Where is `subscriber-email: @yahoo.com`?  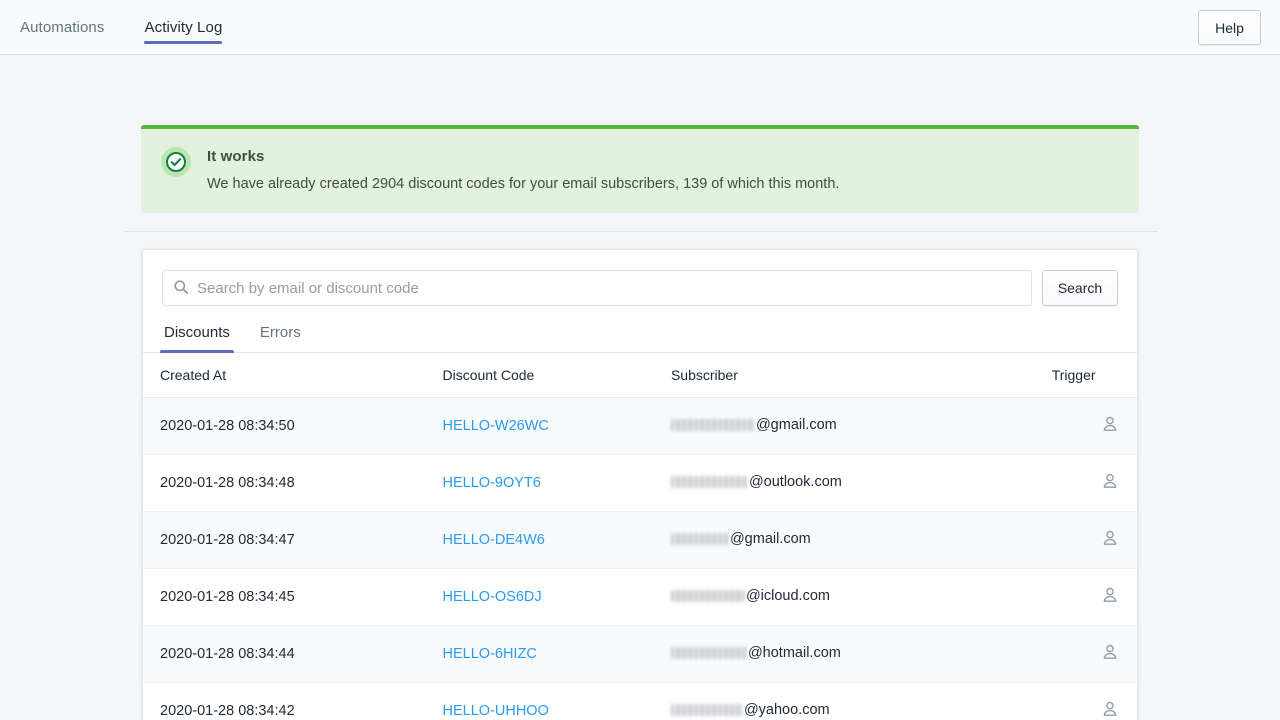 subscriber-email: @yahoo.com is located at coordinates (750, 710).